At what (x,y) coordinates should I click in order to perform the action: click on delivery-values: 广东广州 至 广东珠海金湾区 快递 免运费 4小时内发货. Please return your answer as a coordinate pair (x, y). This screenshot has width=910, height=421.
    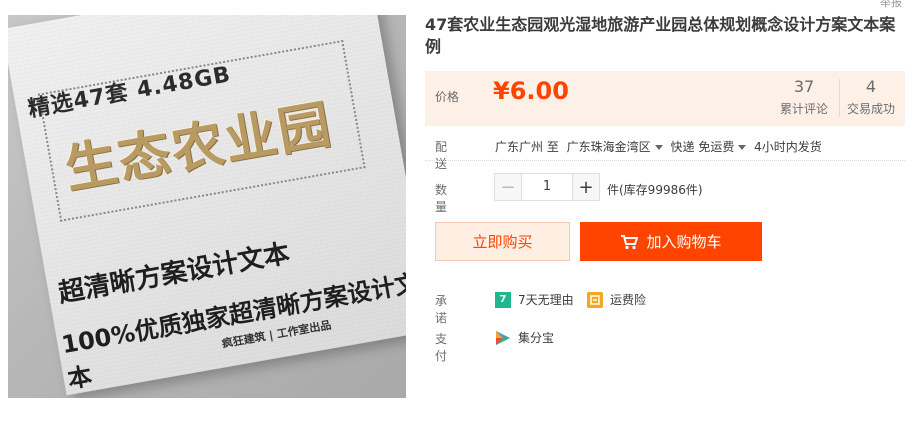
    Looking at the image, I should click on (660, 146).